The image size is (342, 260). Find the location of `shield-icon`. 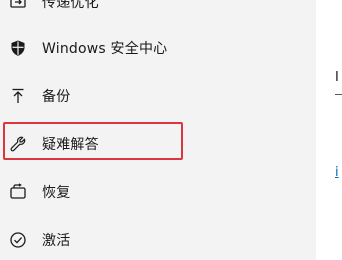

shield-icon is located at coordinates (18, 48).